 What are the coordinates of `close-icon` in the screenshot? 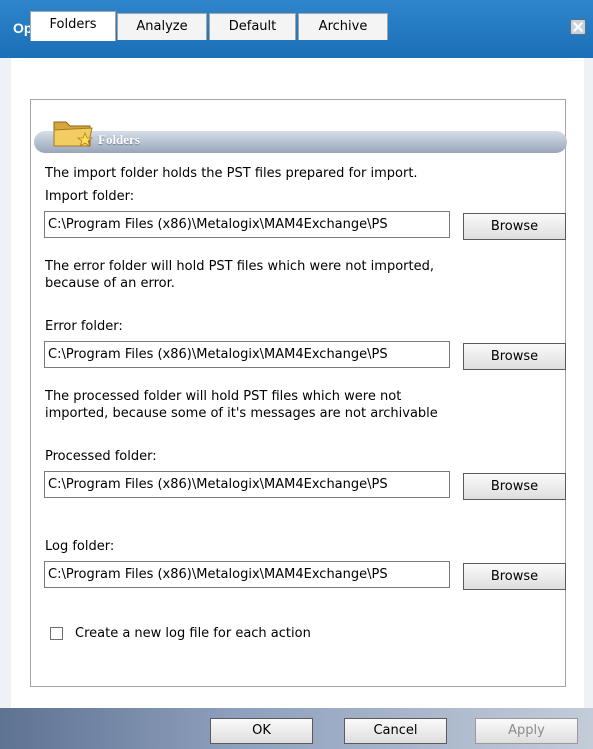 It's located at (578, 27).